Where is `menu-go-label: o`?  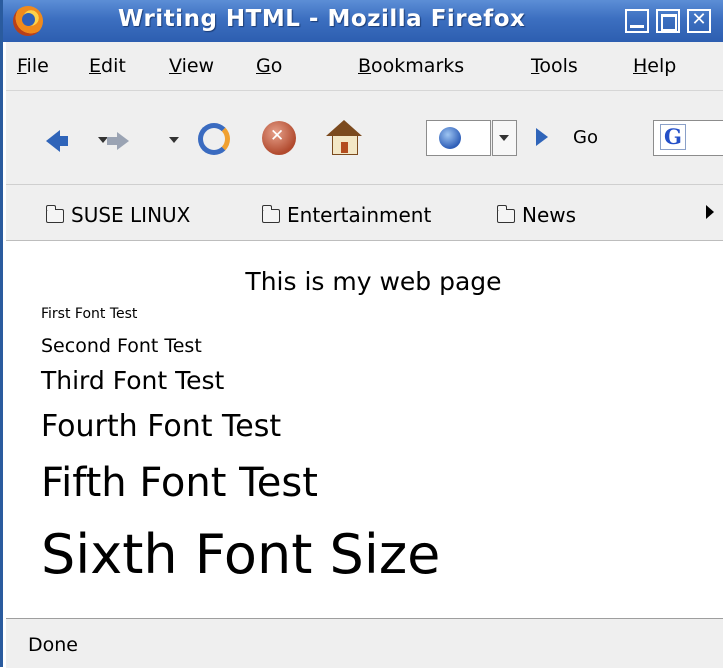
menu-go-label: o is located at coordinates (276, 66).